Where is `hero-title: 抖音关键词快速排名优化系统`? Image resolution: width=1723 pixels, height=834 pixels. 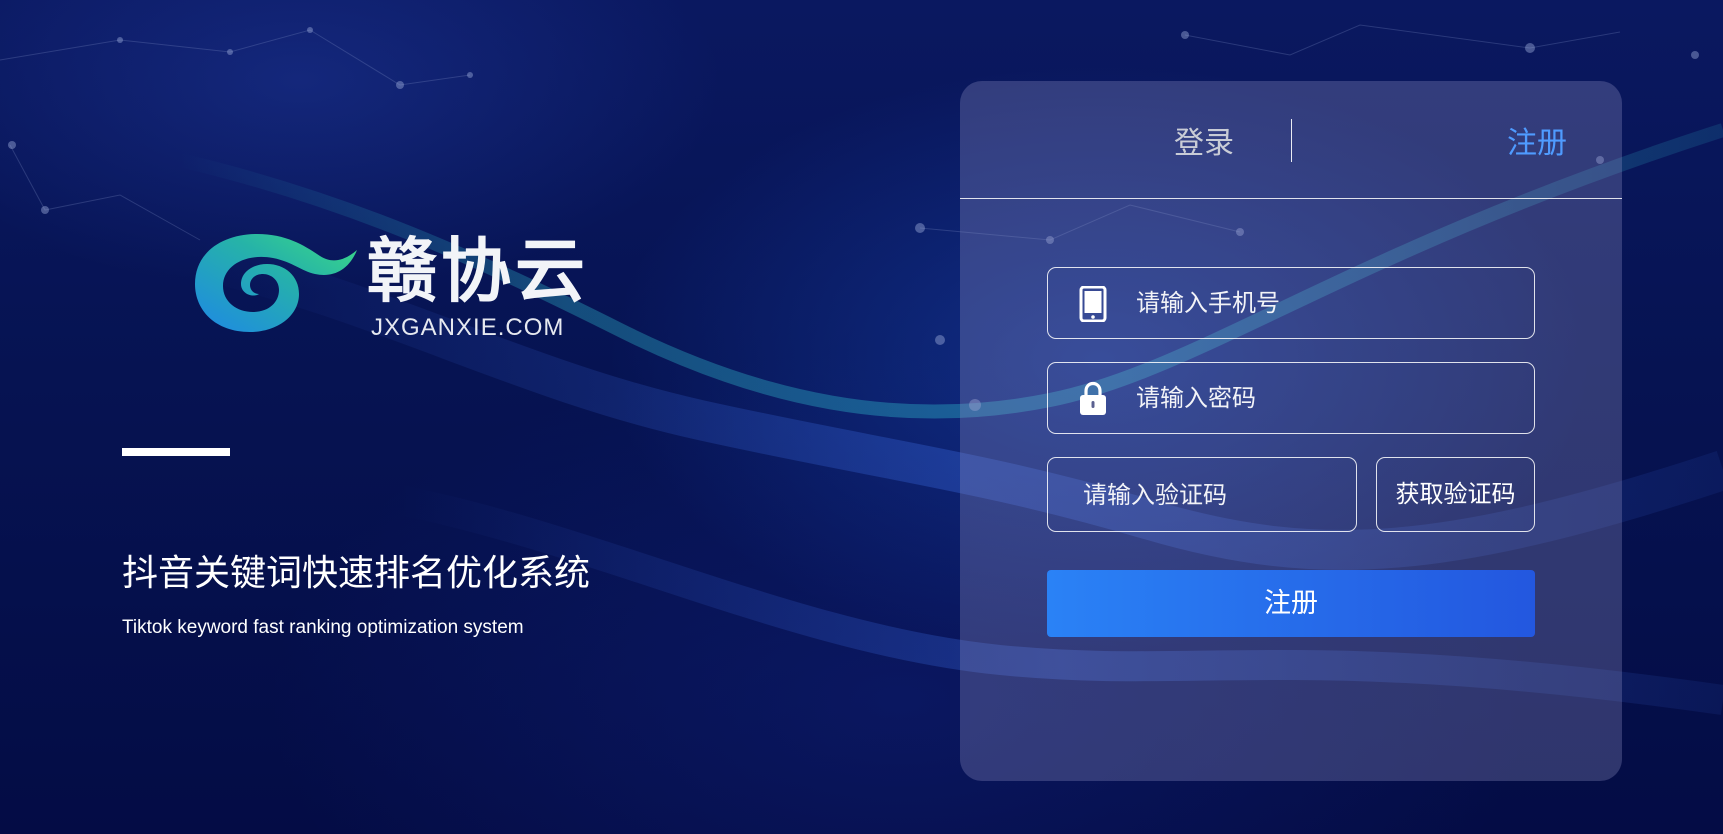
hero-title: 抖音关键词快速排名优化系统 is located at coordinates (356, 573).